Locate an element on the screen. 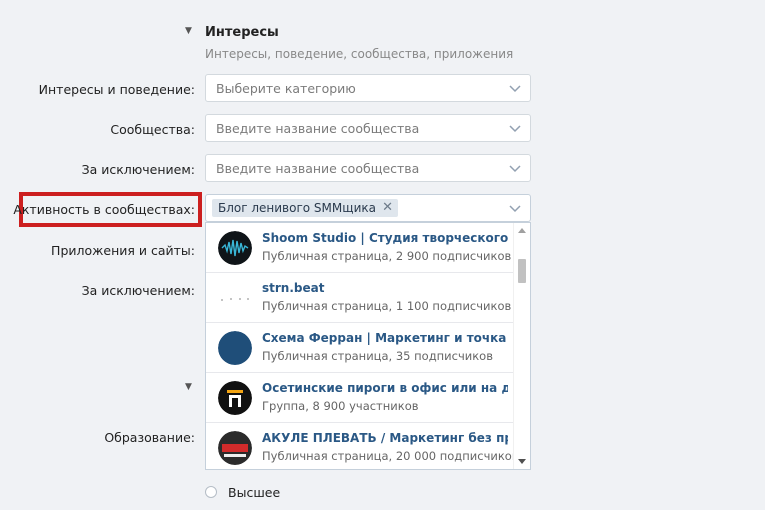 This screenshot has height=510, width=765. communities-input: Введите название сообщества is located at coordinates (368, 128).